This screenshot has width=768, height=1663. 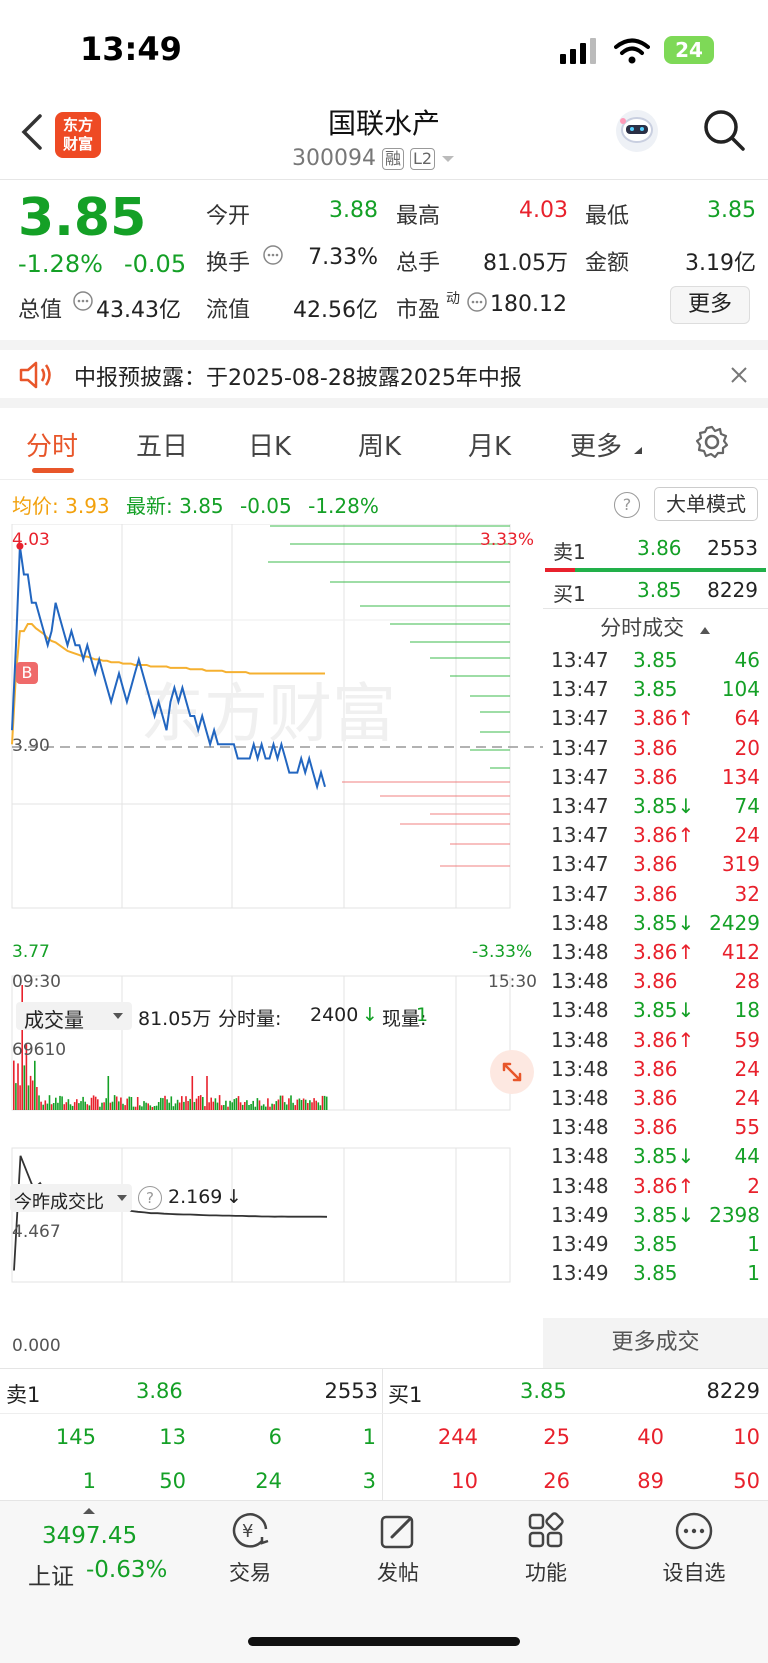 What do you see at coordinates (334, 158) in the screenshot?
I see `stock-code: 300094` at bounding box center [334, 158].